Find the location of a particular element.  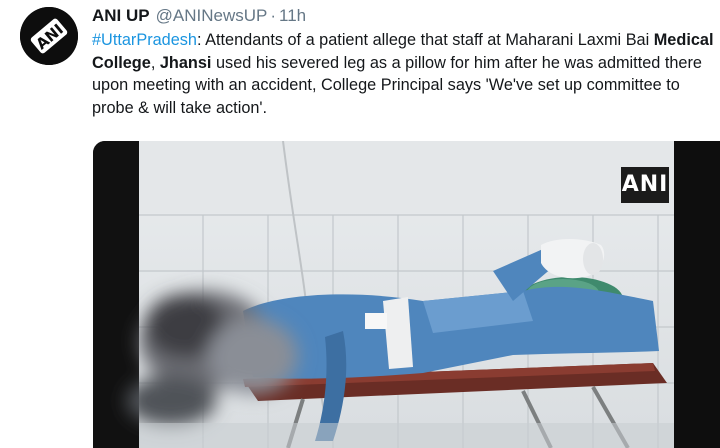

profile-avatar: ANI is located at coordinates (49, 36).